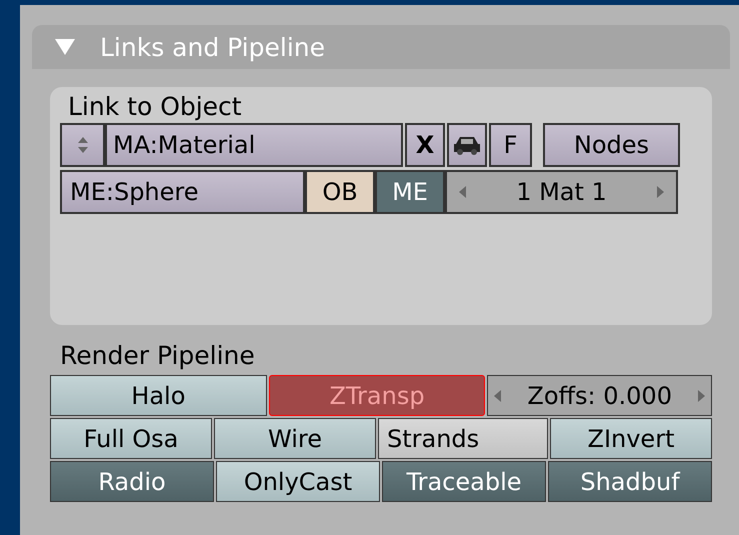 The width and height of the screenshot is (739, 535). I want to click on collapse-triangle-icon, so click(65, 47).